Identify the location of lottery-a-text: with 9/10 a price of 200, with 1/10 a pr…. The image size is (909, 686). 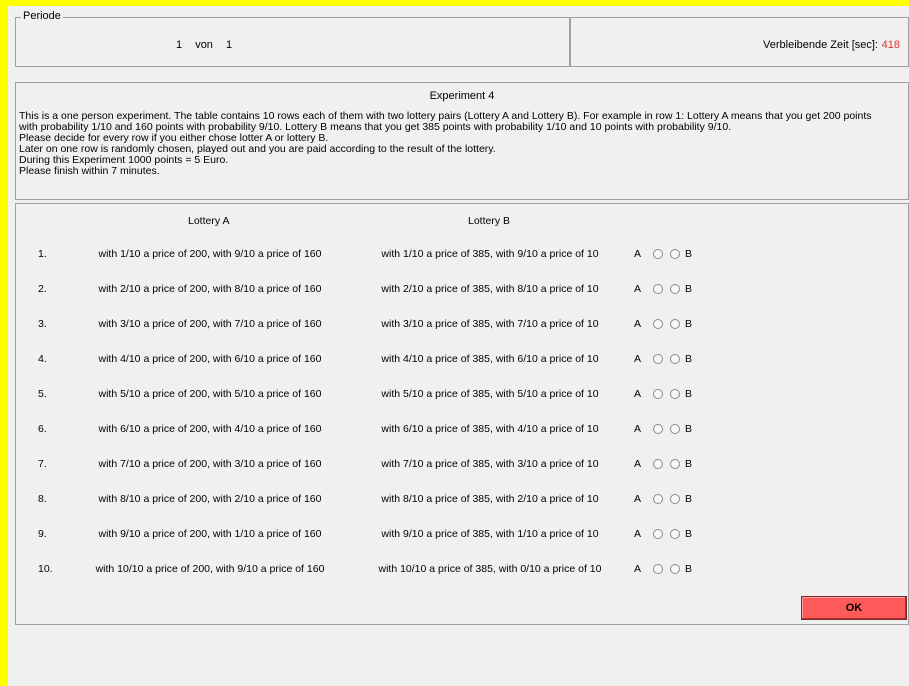
(210, 534).